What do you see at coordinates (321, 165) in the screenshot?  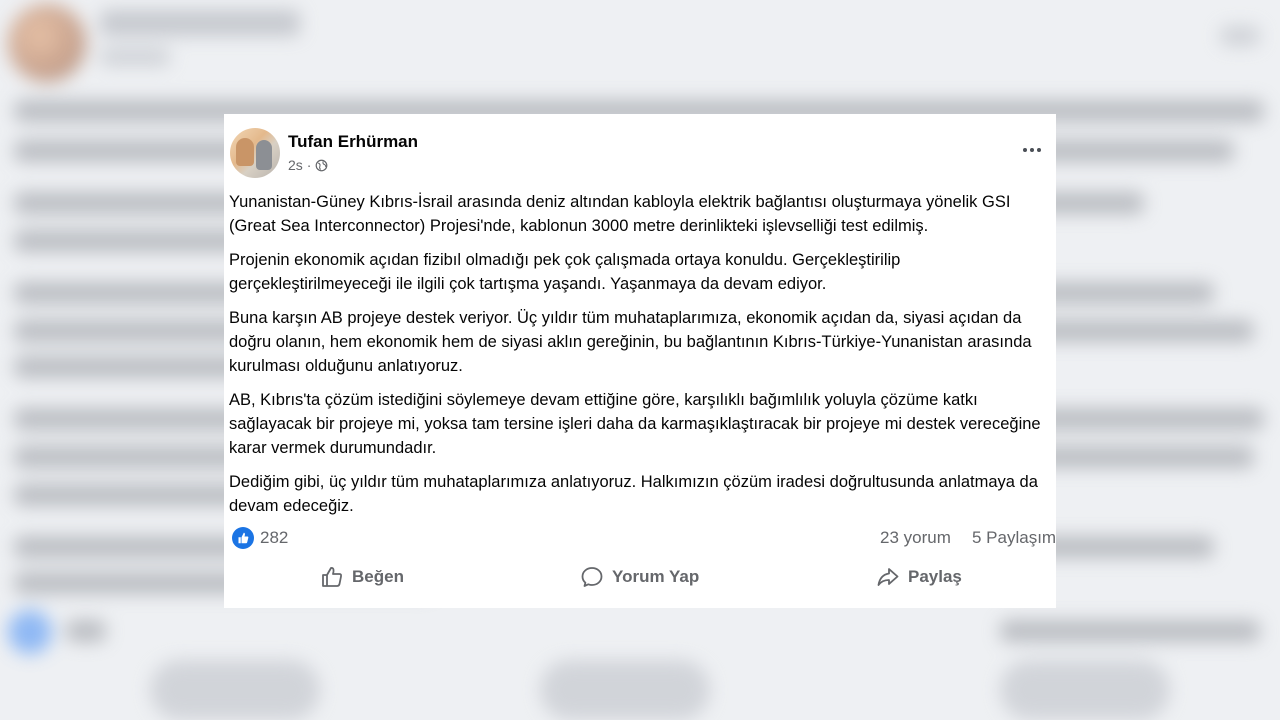 I see `globe-icon` at bounding box center [321, 165].